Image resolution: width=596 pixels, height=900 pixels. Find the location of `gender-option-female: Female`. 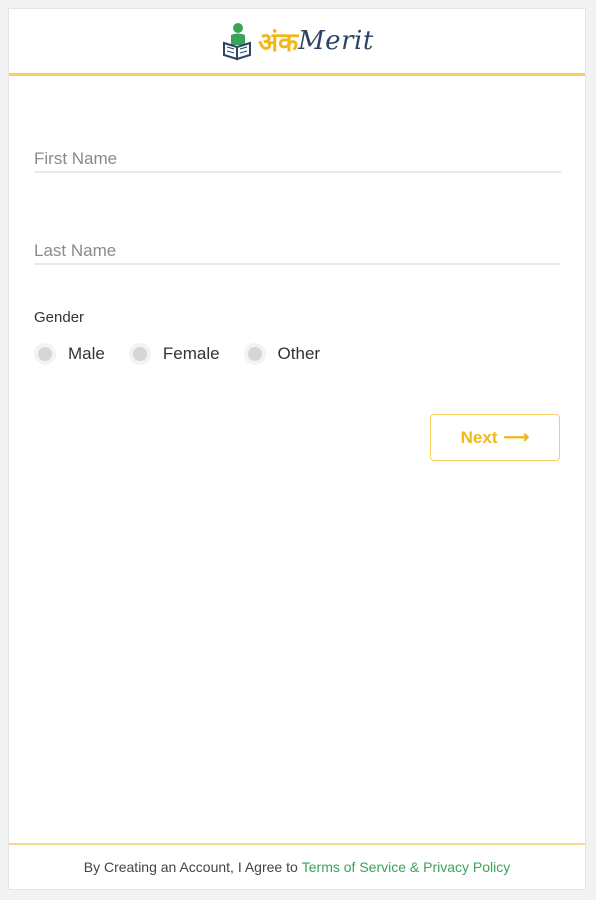

gender-option-female: Female is located at coordinates (174, 354).